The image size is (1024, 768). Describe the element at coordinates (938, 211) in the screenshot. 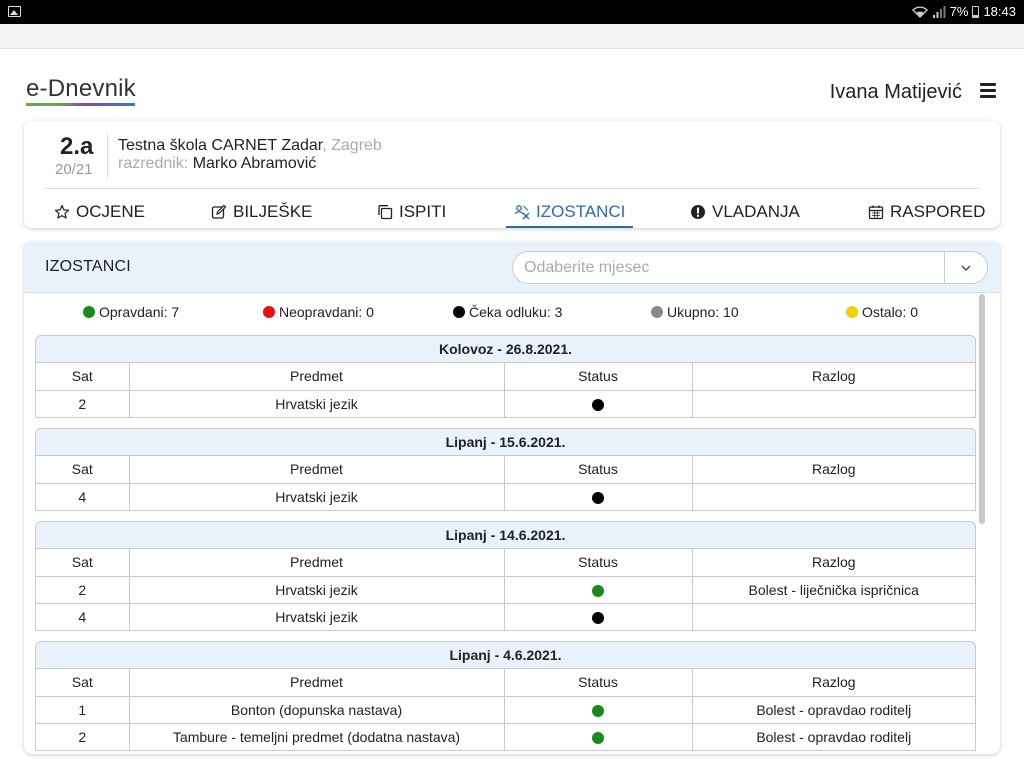

I see `tab-label: RASPORED` at that location.